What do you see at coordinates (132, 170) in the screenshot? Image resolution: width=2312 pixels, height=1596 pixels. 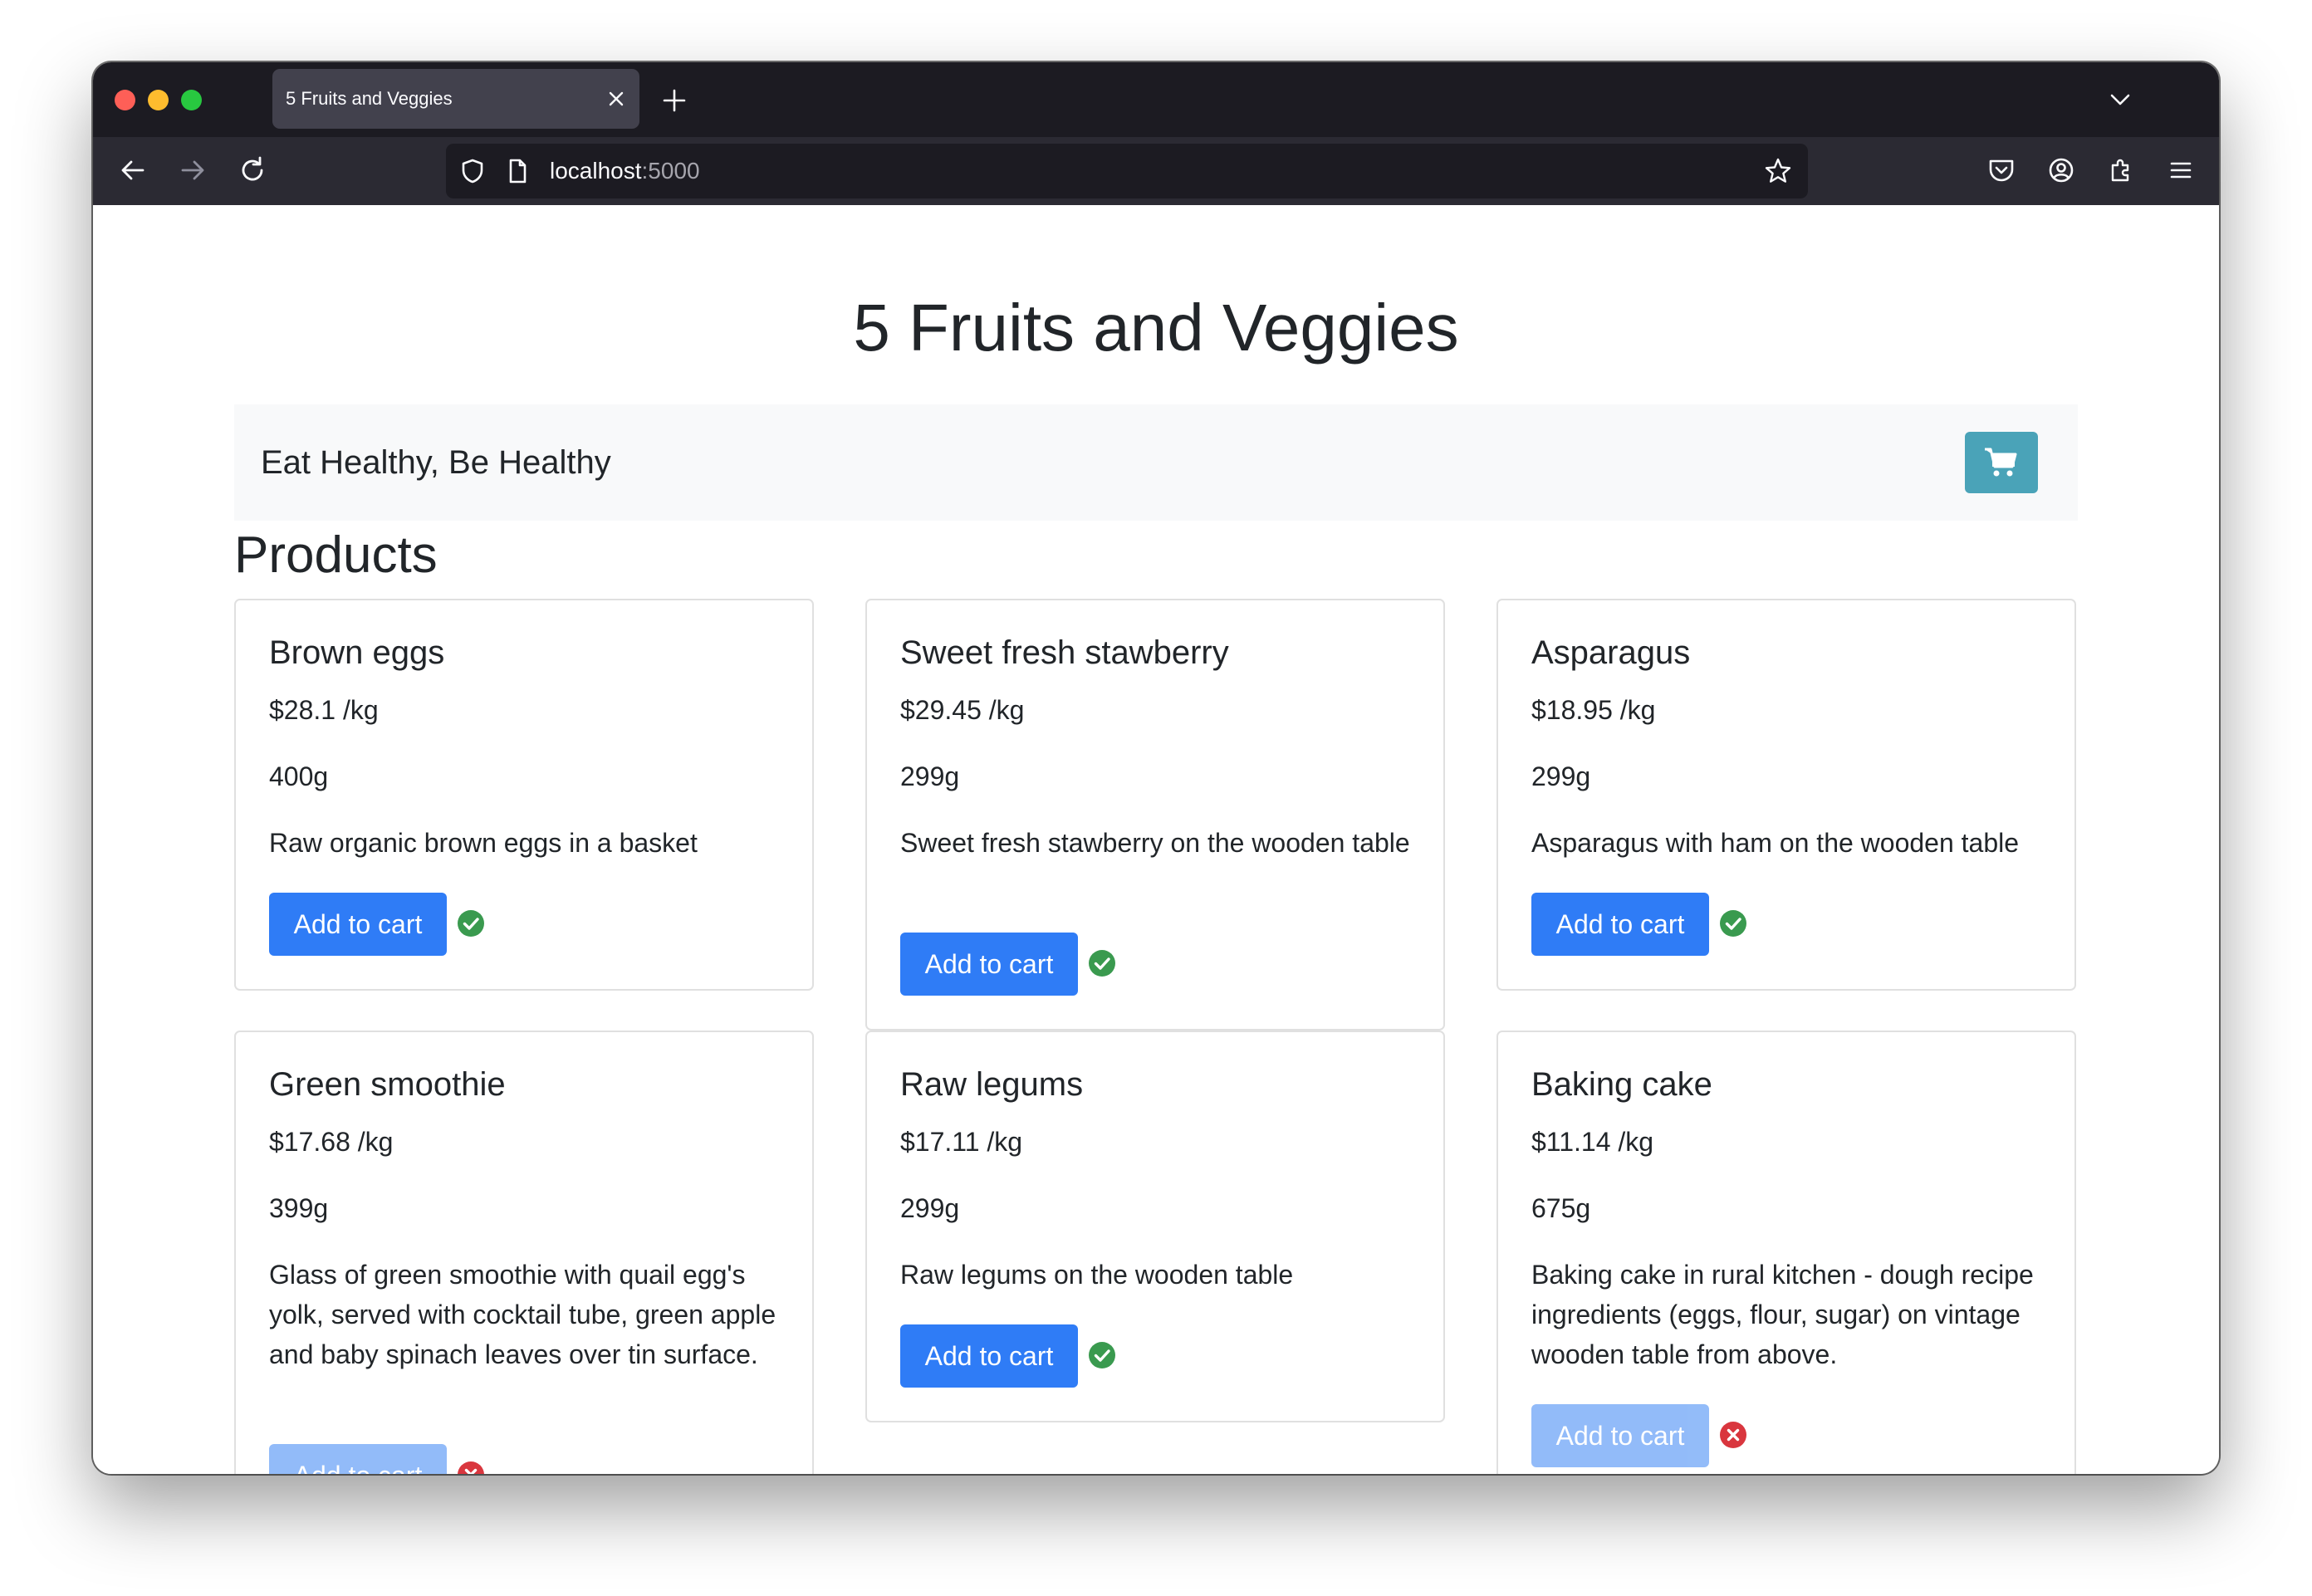 I see `back-arrow-icon` at bounding box center [132, 170].